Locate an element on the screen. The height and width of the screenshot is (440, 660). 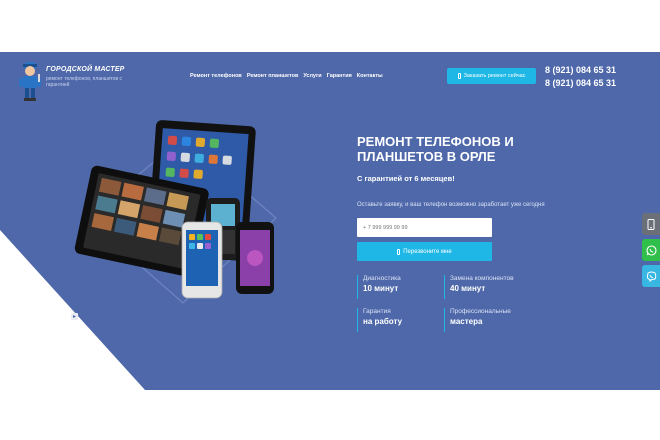
feature-item: Гарантия на работу is located at coordinates (379, 320).